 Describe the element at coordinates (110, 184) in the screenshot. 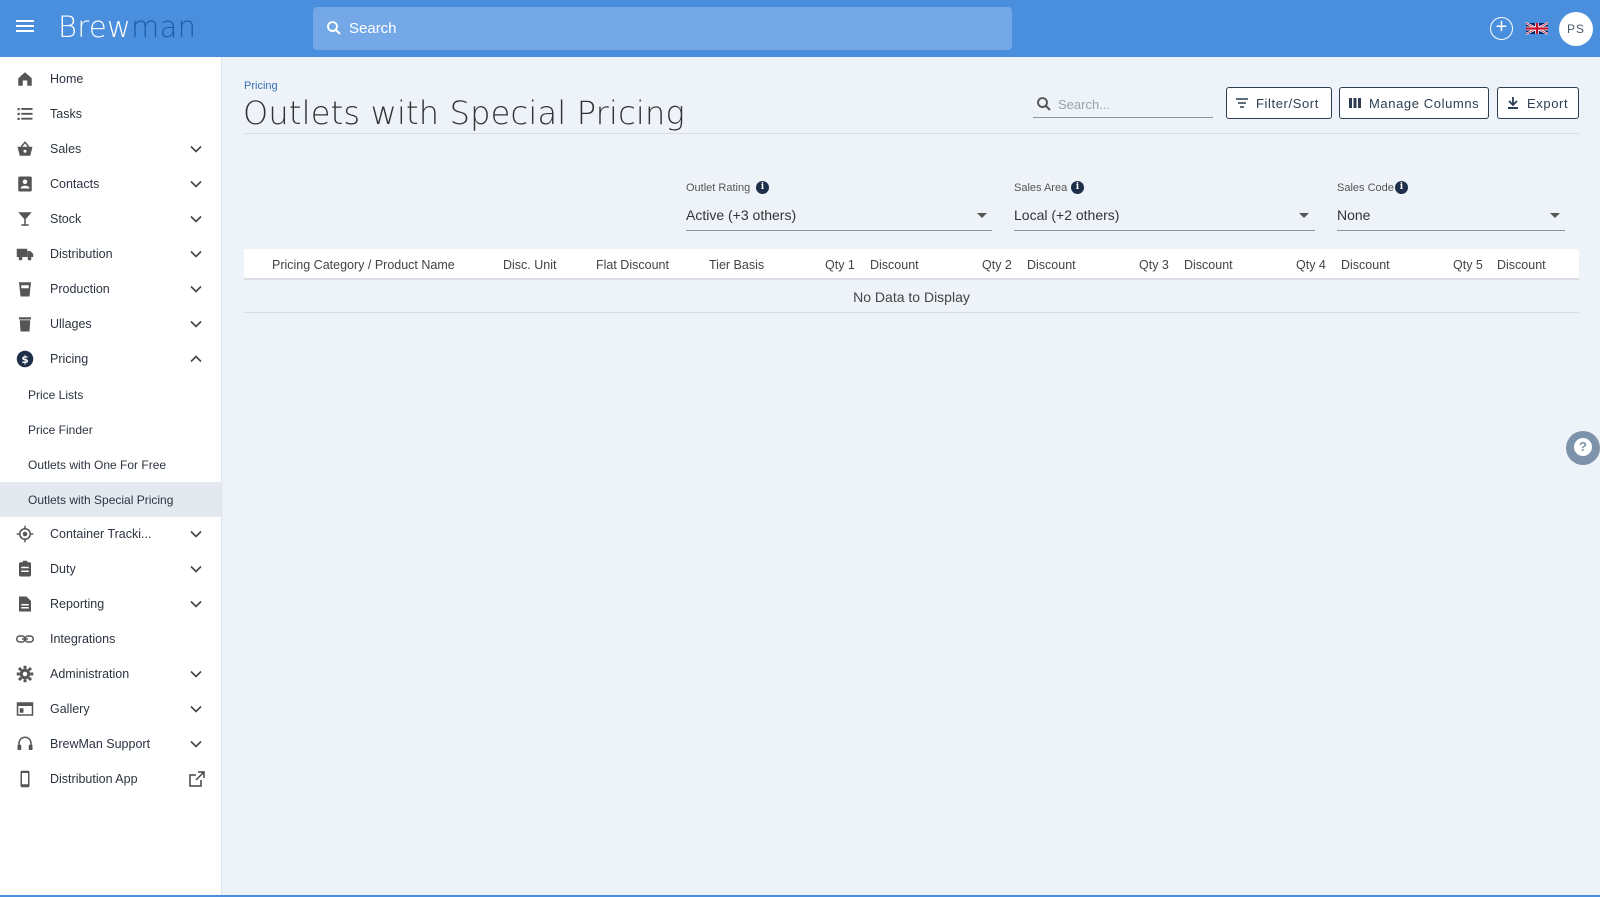

I see `sidebar-item-contacts: Contacts` at that location.